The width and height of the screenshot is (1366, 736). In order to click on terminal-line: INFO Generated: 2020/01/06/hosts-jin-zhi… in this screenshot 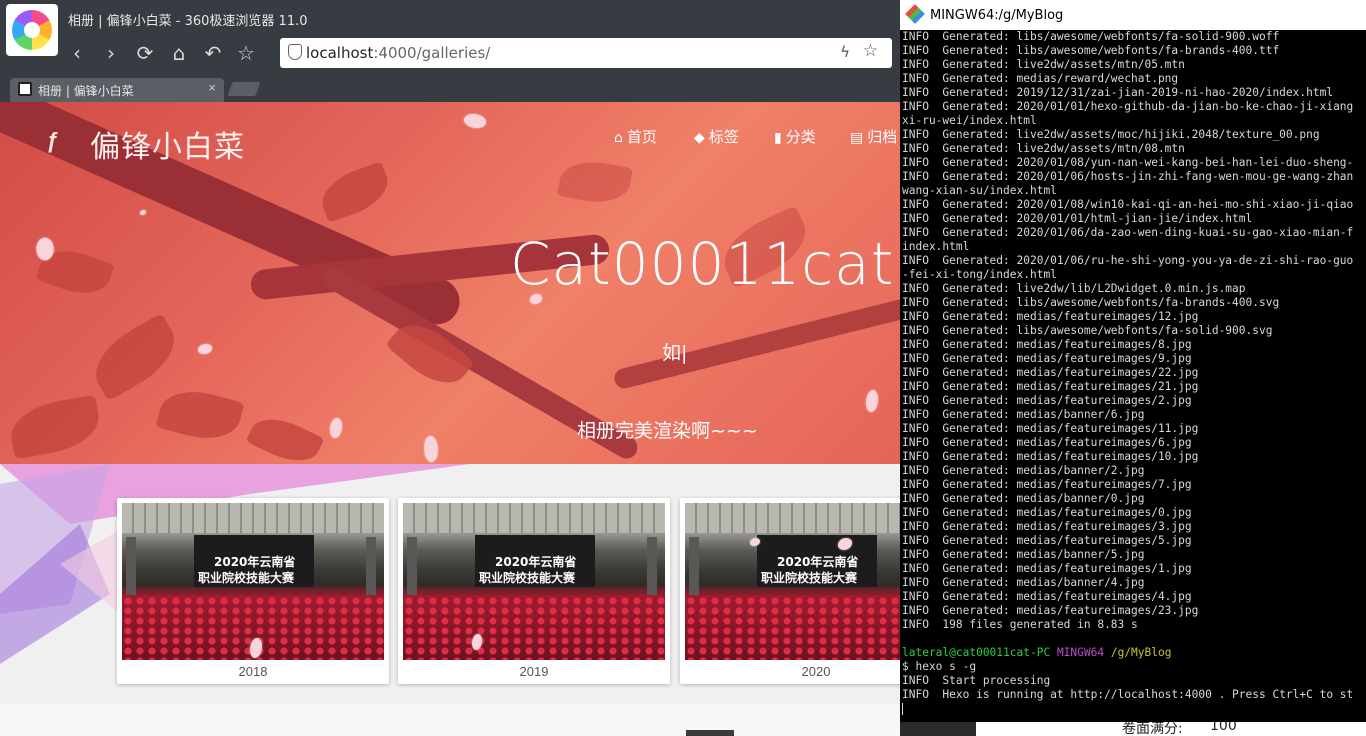, I will do `click(1128, 176)`.